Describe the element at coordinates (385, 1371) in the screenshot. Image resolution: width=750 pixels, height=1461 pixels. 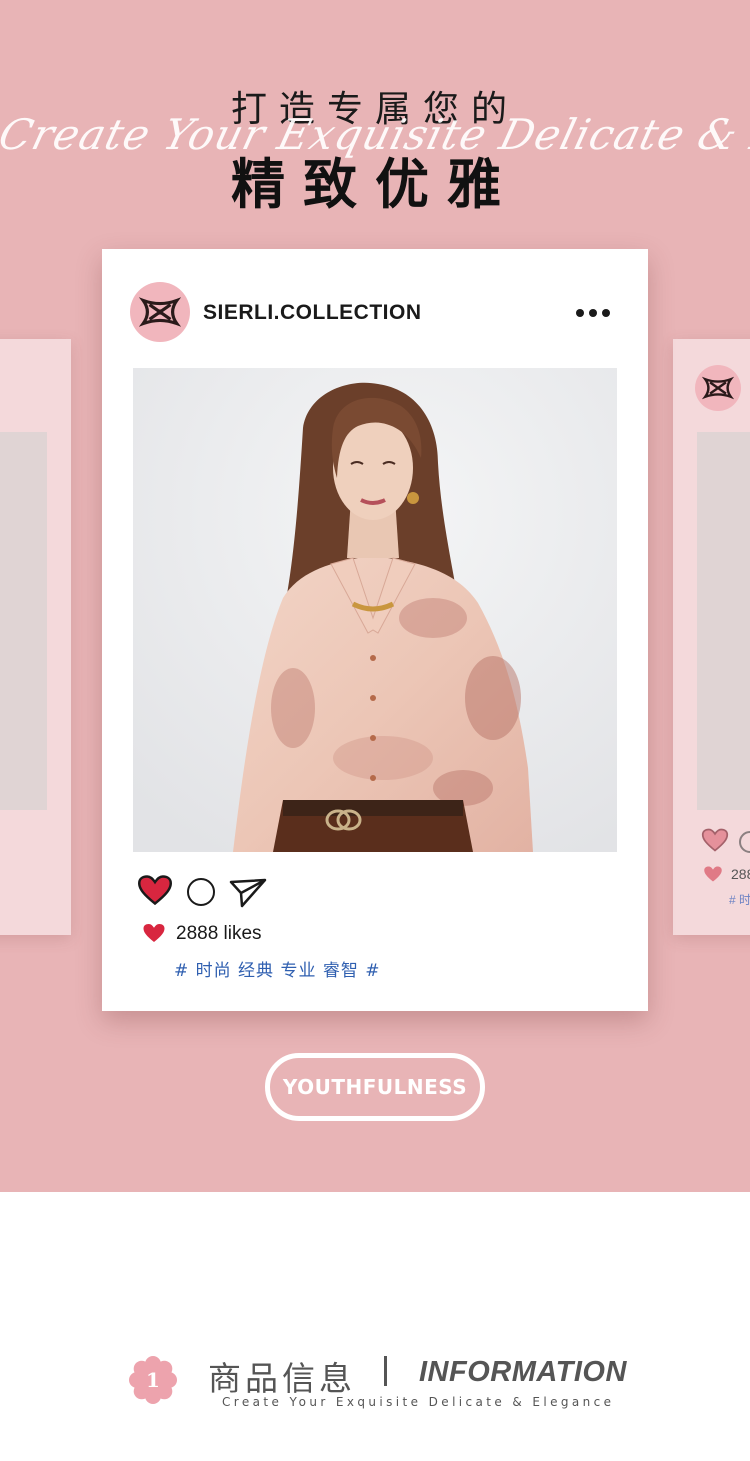
I see `section-divider` at that location.